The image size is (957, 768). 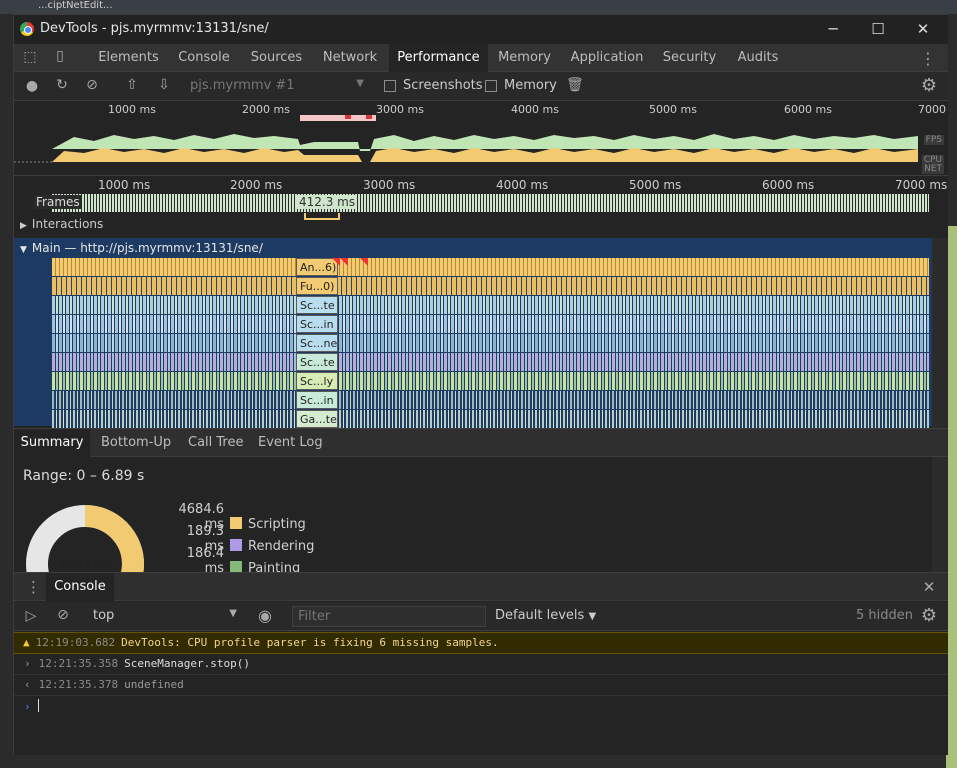 What do you see at coordinates (84, 476) in the screenshot?
I see `range-label: Range: 0 – 6.89 s` at bounding box center [84, 476].